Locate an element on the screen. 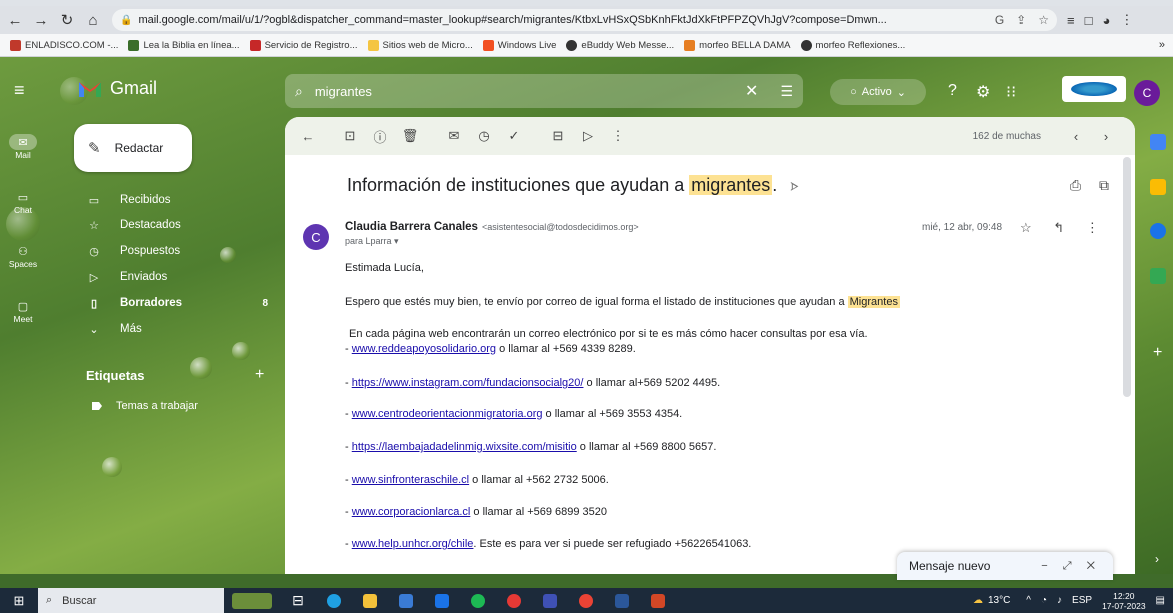 Image resolution: width=1173 pixels, height=613 pixels. weather-icon: ☁ is located at coordinates (978, 600).